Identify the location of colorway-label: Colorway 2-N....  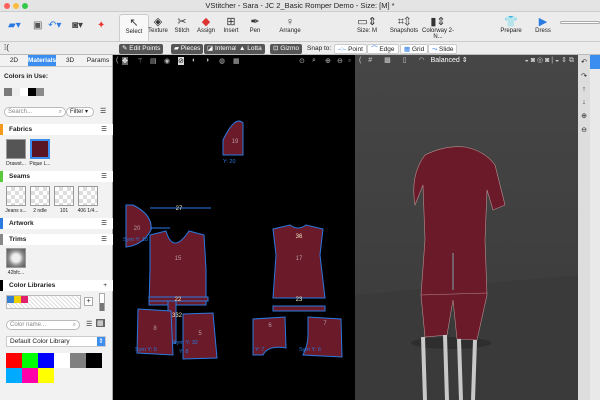
(437, 34).